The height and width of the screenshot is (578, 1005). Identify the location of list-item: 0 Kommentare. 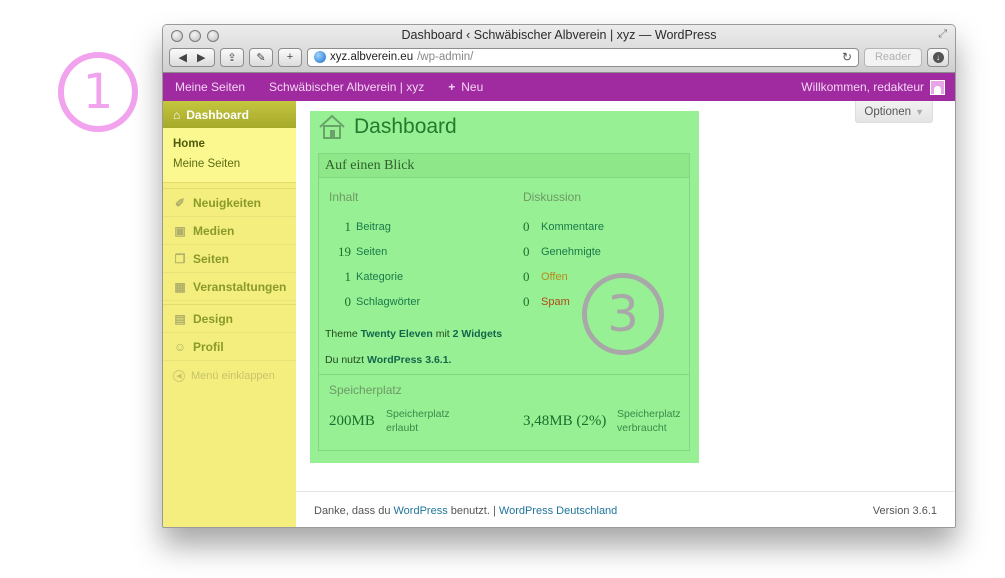
(613, 226).